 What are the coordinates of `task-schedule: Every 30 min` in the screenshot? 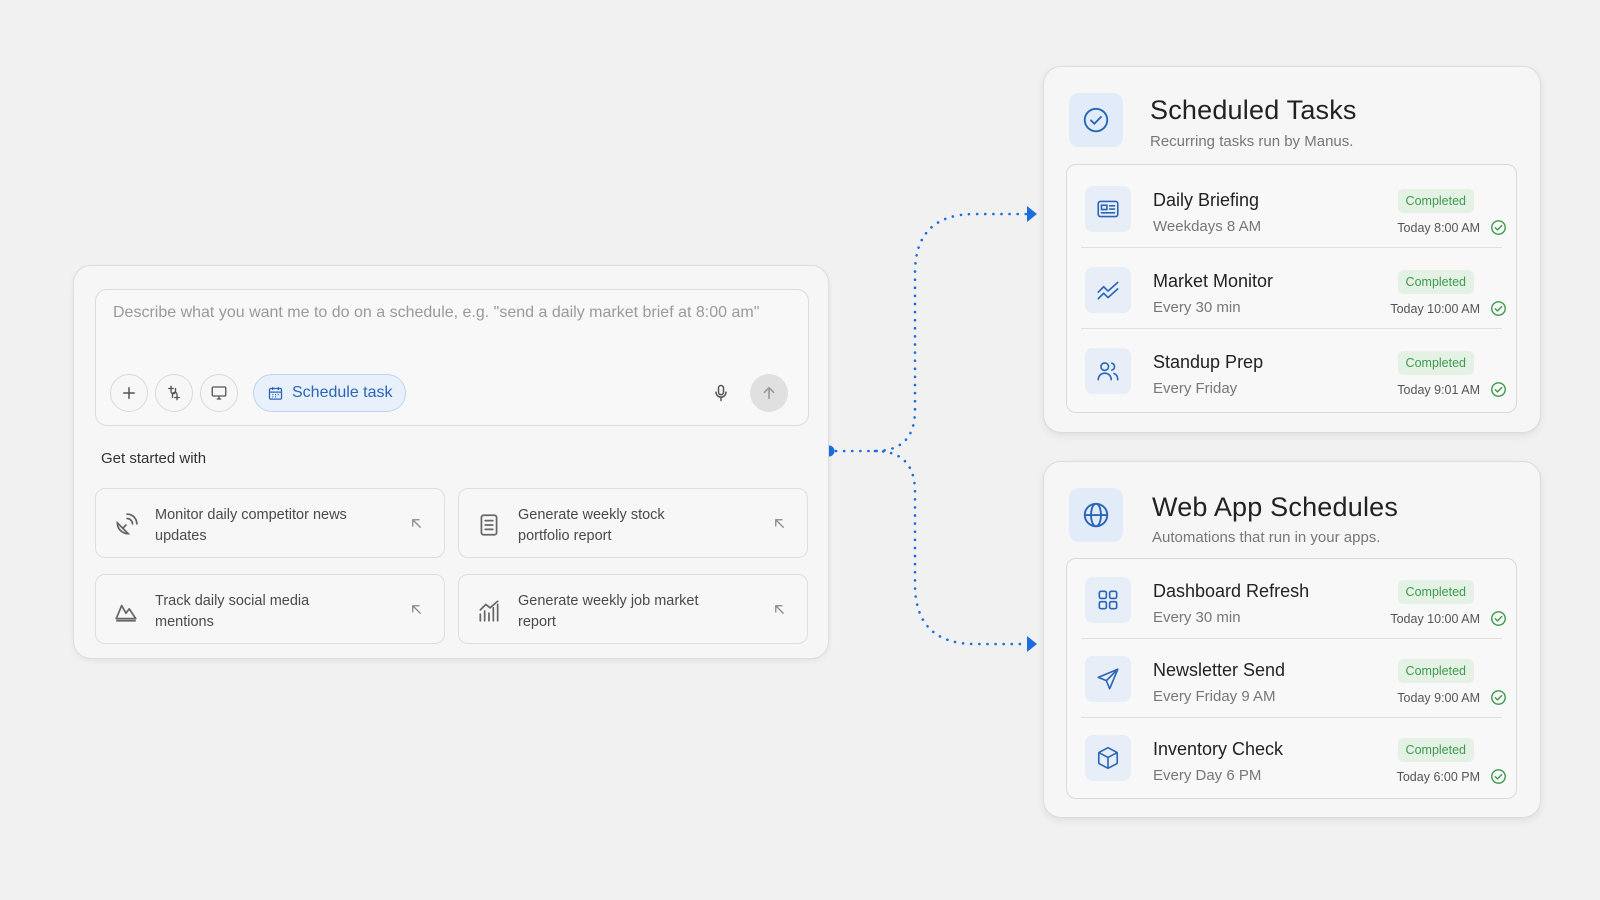 It's located at (1197, 307).